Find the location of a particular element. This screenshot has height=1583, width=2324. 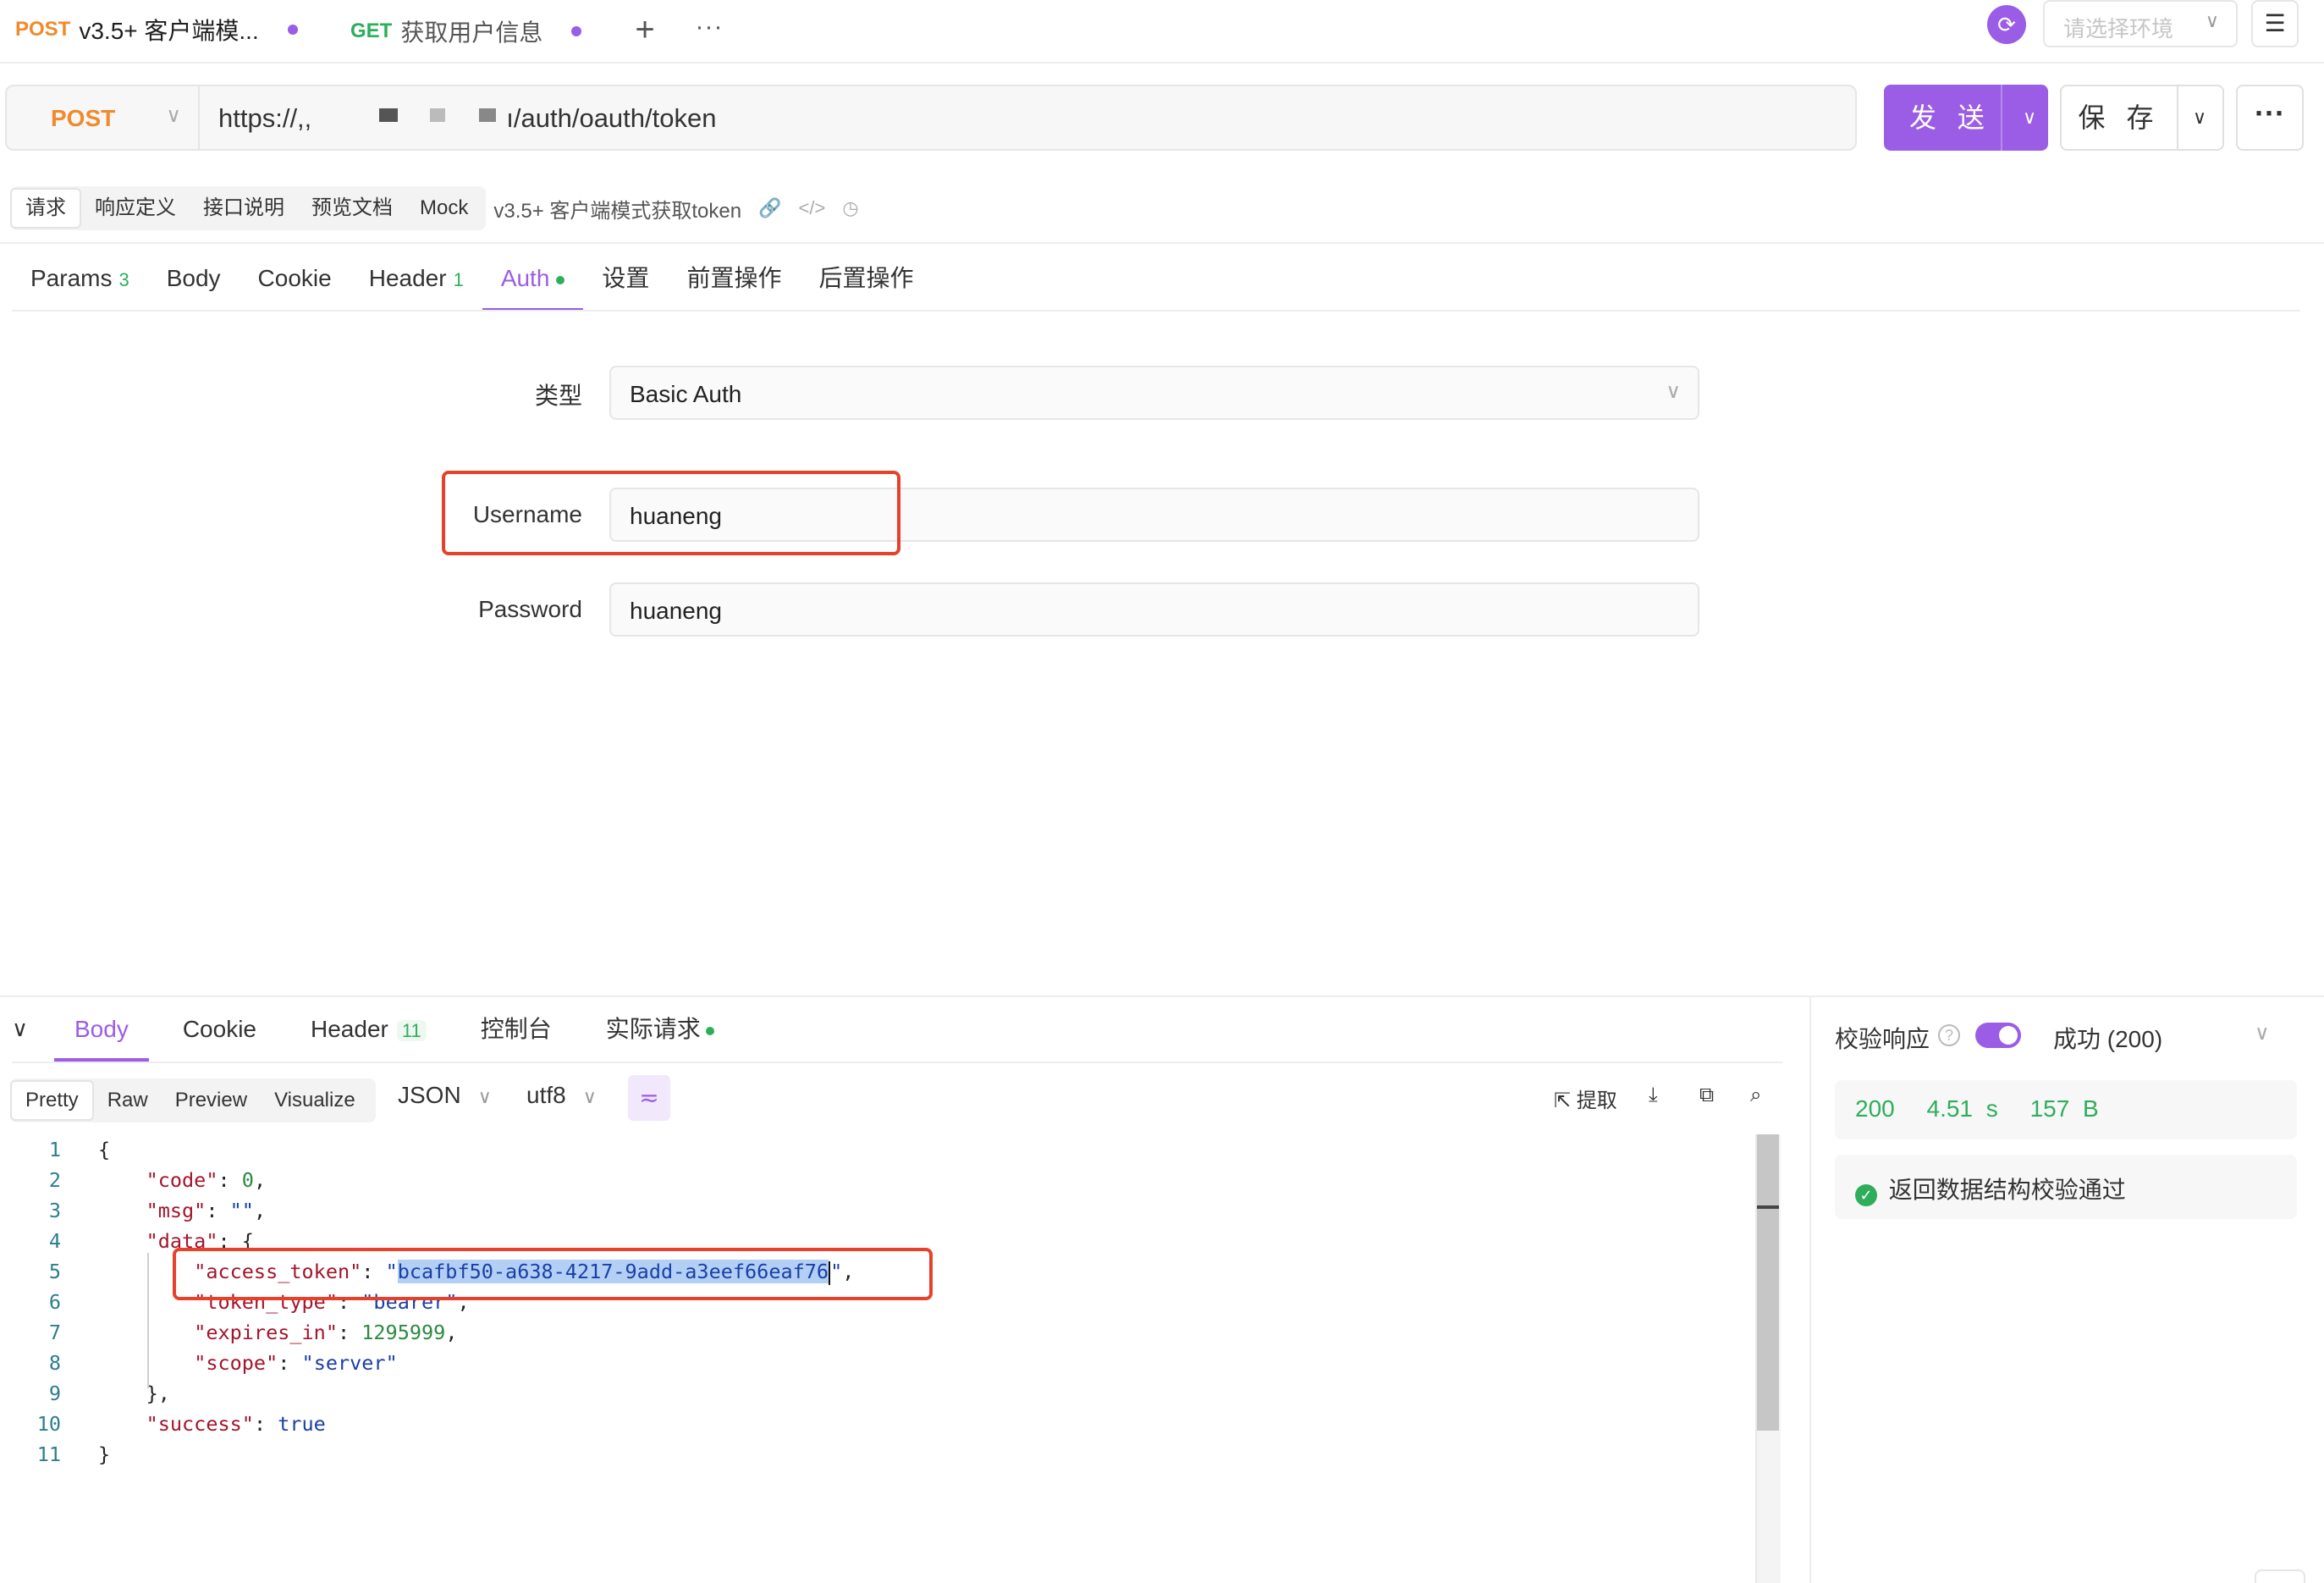

word-wrap-icon: ≂ is located at coordinates (649, 1098).